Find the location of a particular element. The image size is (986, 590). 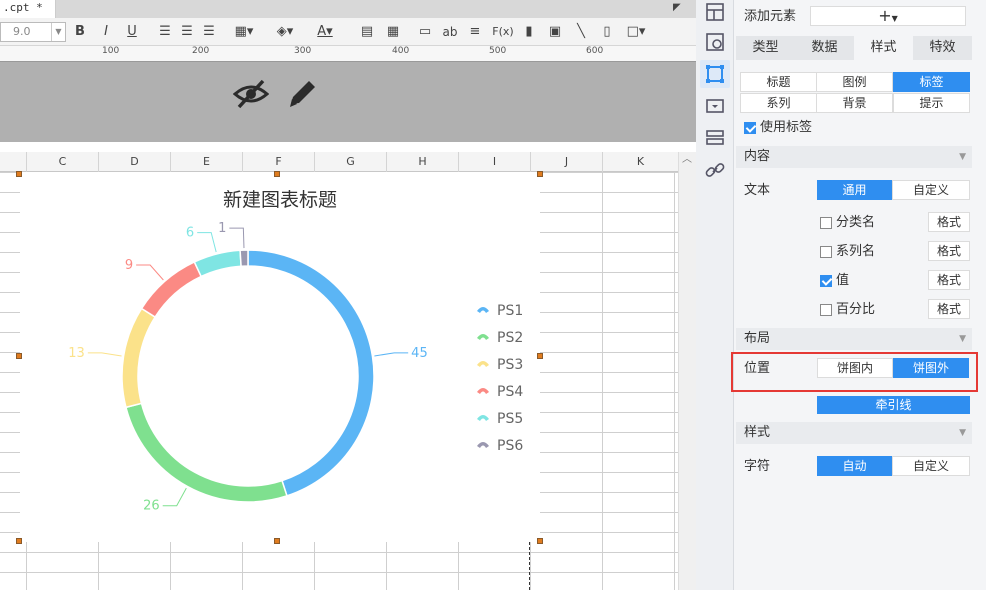

category-format-button: 格式 is located at coordinates (949, 222).